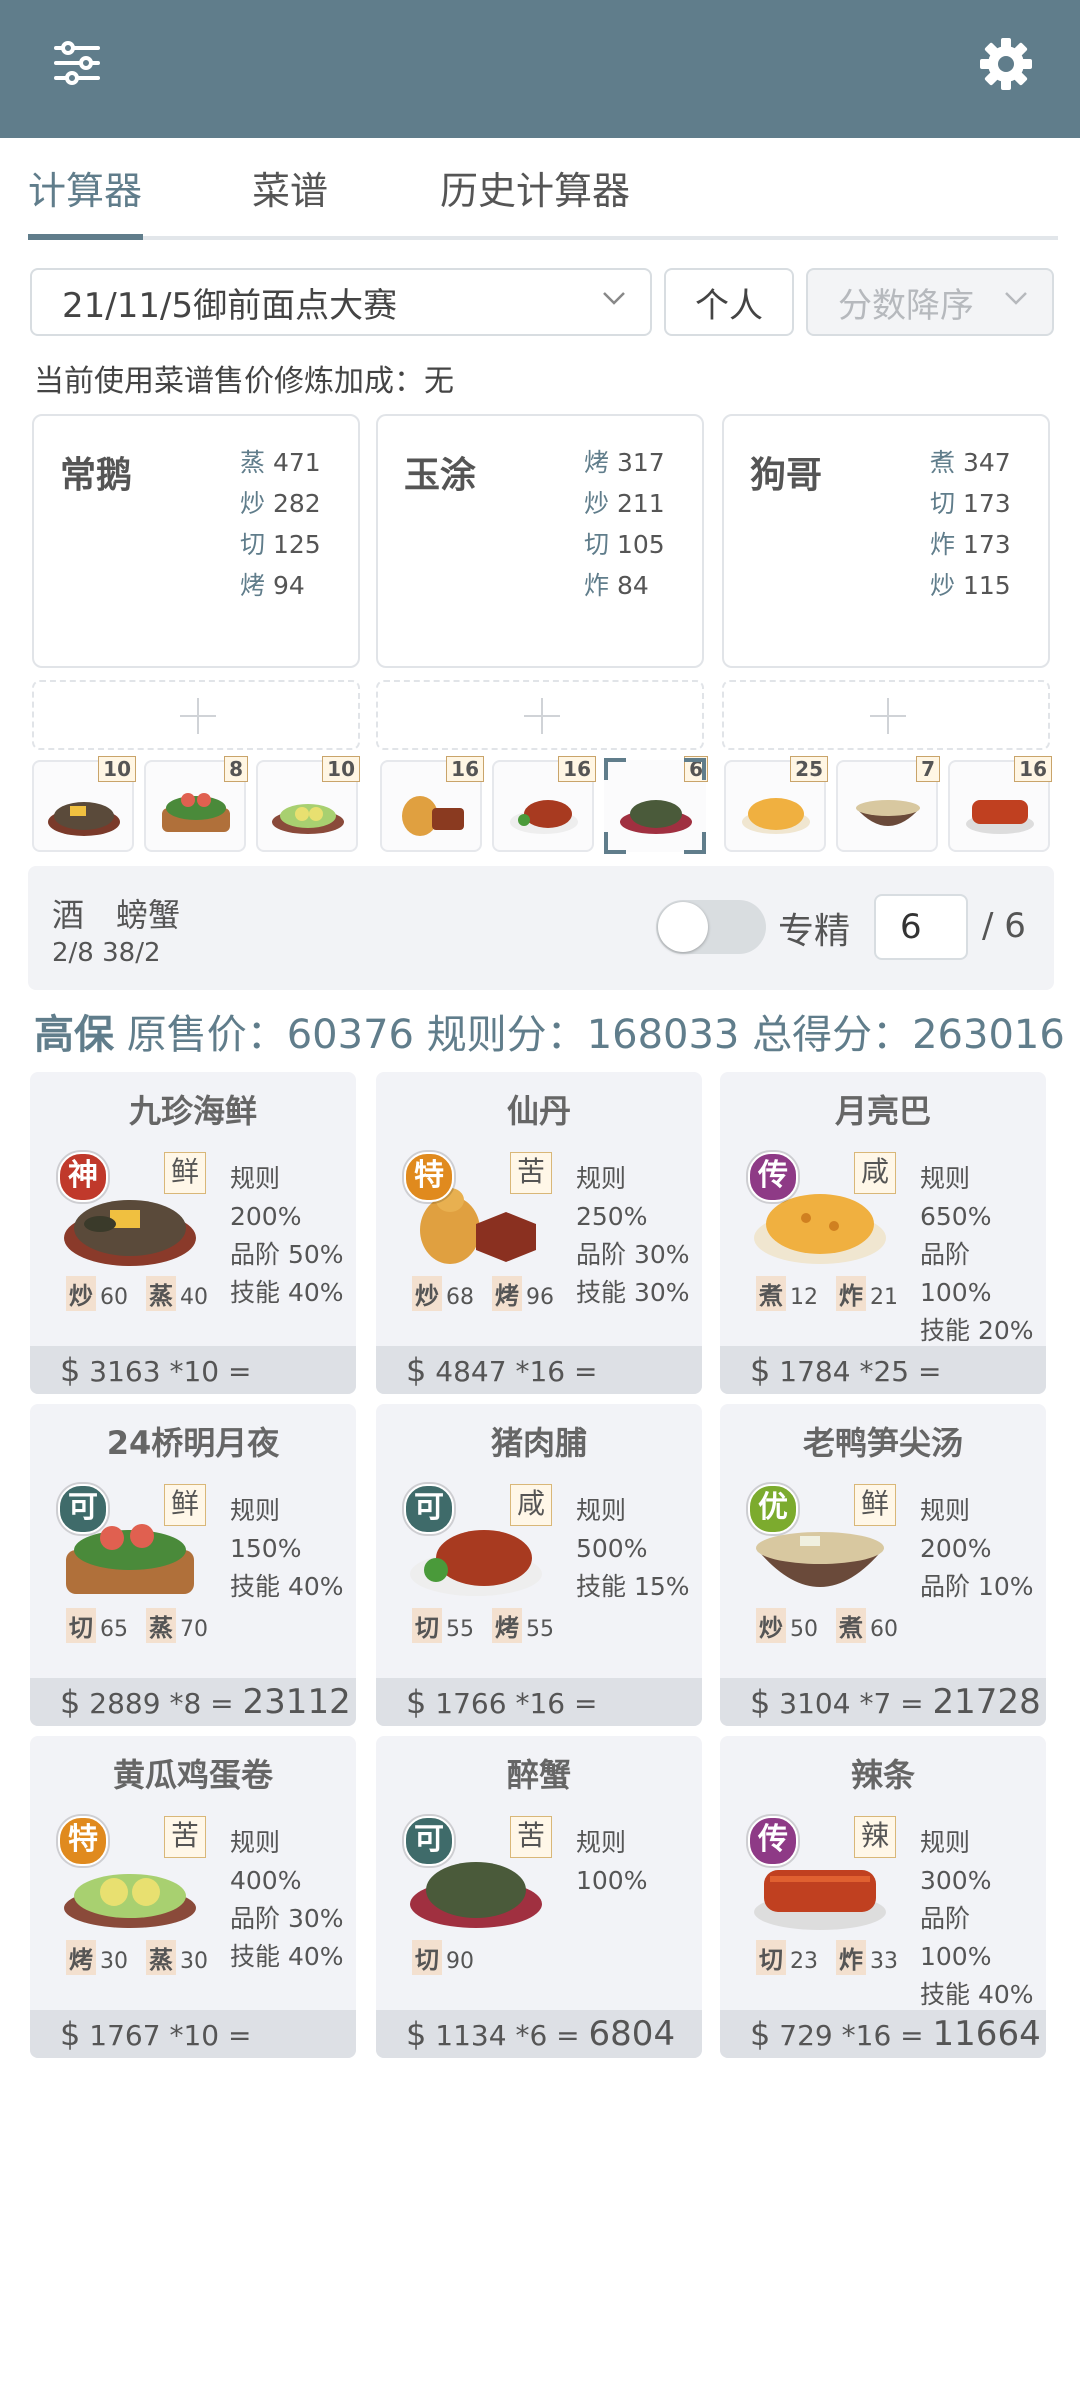  Describe the element at coordinates (471, 2035) in the screenshot. I see `unit-price: 1134` at that location.